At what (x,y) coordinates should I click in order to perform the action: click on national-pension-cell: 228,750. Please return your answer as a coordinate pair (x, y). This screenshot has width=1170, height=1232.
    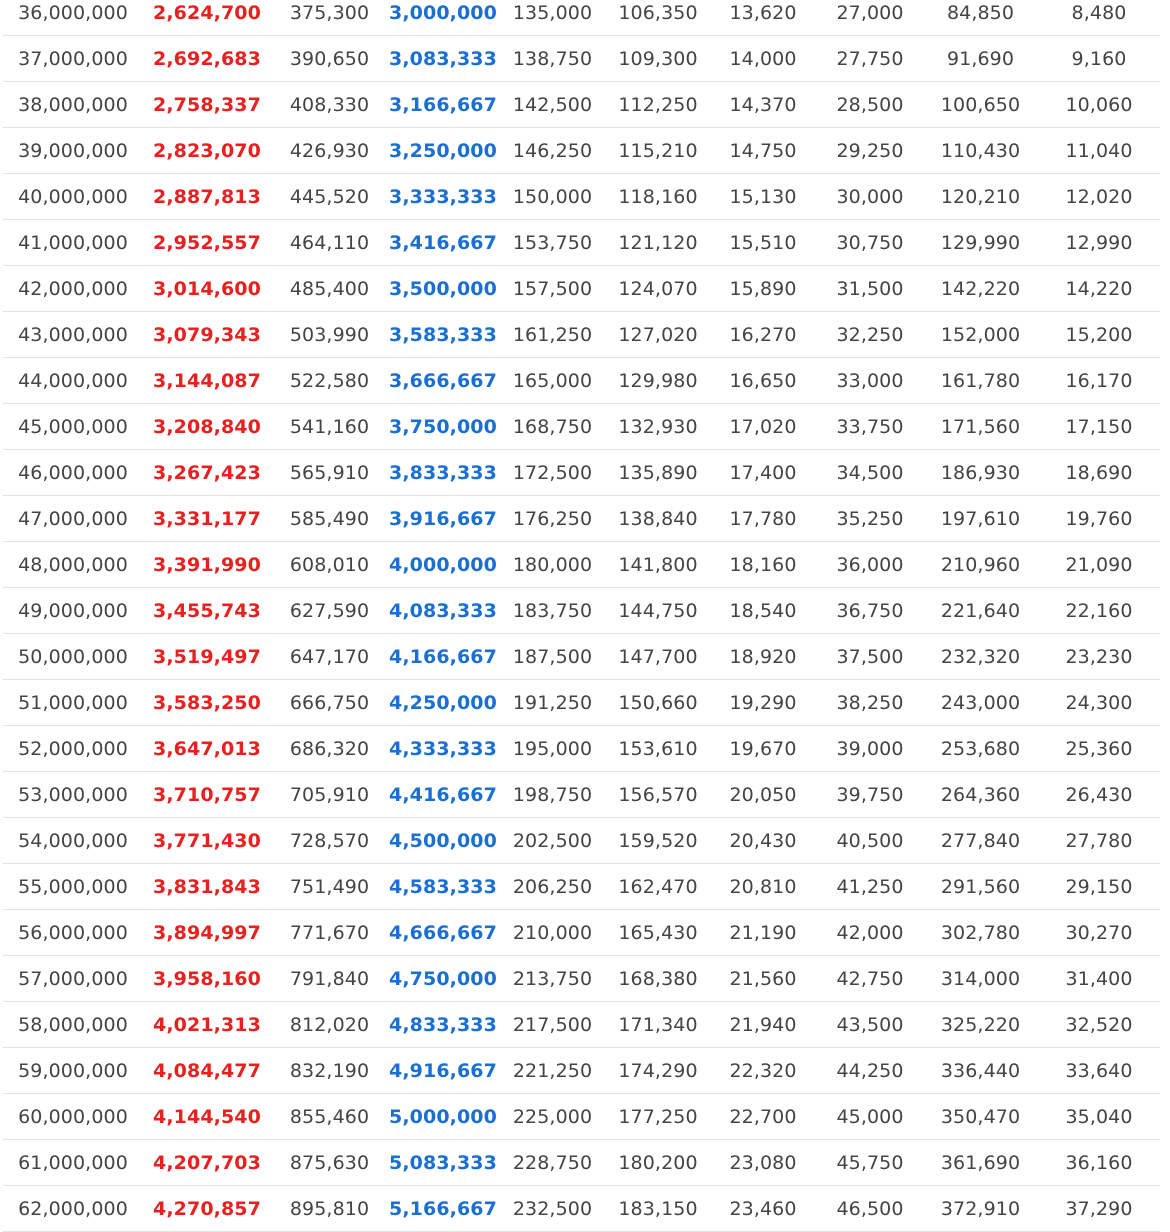
    Looking at the image, I should click on (552, 1162).